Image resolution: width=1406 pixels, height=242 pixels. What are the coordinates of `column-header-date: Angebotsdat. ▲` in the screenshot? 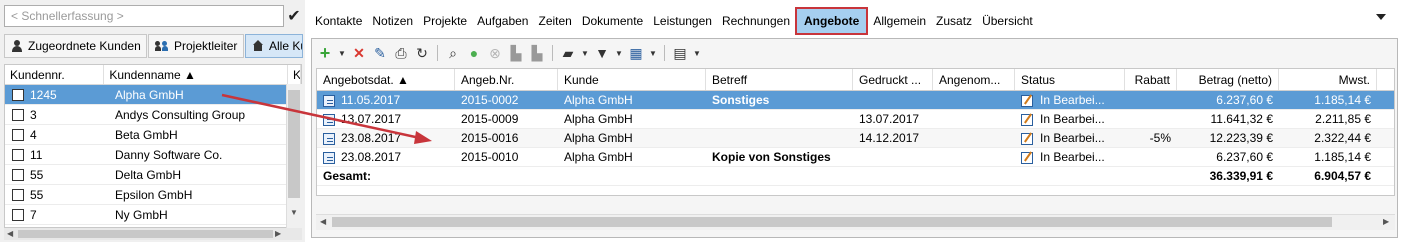 It's located at (386, 79).